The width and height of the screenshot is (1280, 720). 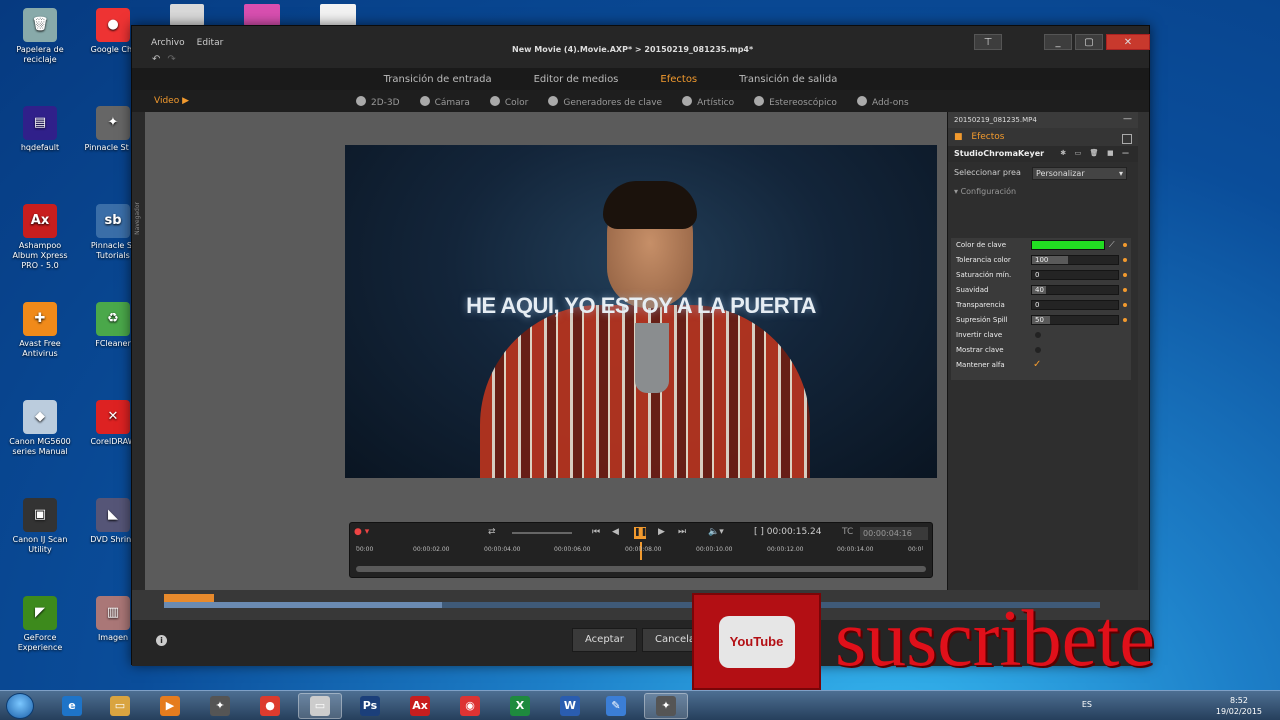 I want to click on shuttle-slider, so click(x=542, y=533).